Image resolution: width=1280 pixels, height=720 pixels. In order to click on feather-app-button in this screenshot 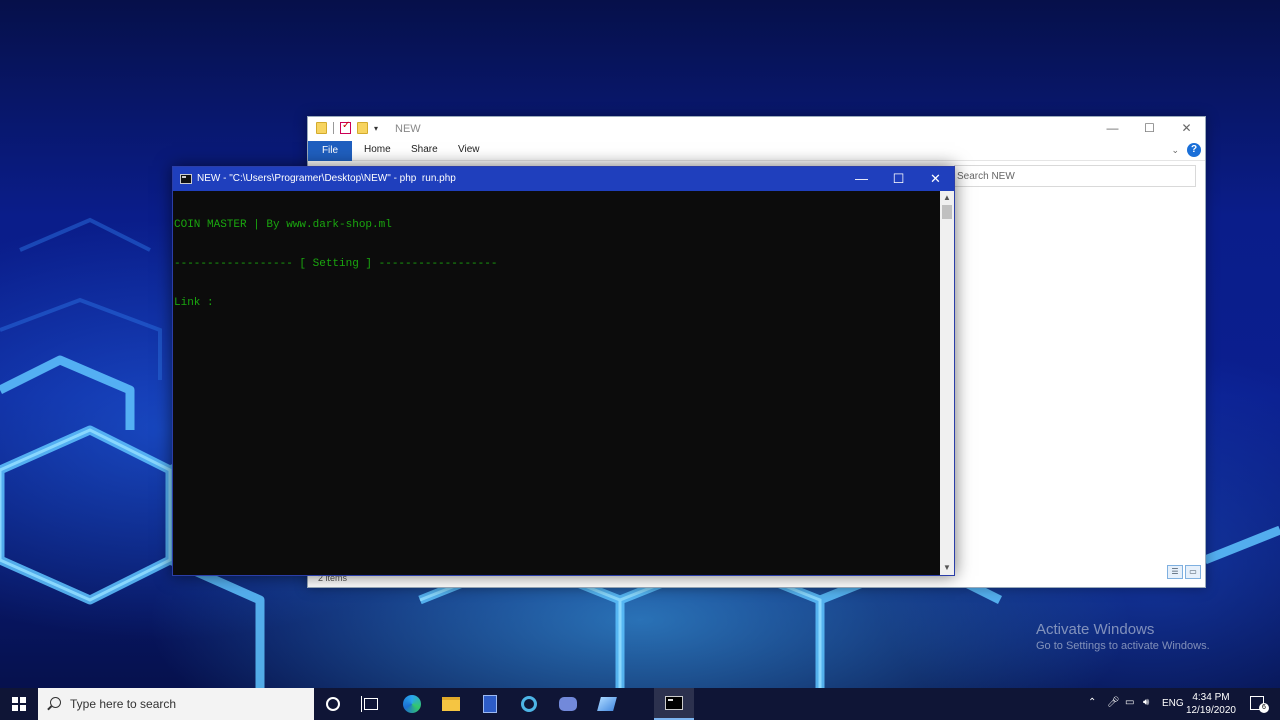, I will do `click(607, 704)`.